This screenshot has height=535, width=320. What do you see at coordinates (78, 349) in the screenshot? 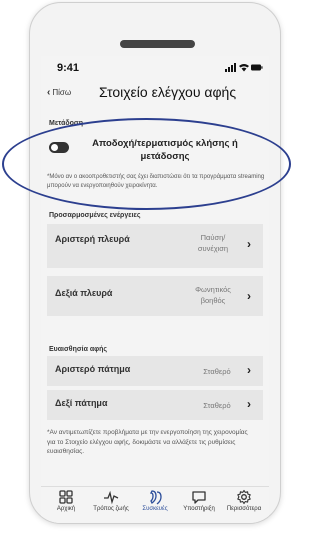
I see `section-label-touch-sensitivity: Ευαισθησία αφής` at bounding box center [78, 349].